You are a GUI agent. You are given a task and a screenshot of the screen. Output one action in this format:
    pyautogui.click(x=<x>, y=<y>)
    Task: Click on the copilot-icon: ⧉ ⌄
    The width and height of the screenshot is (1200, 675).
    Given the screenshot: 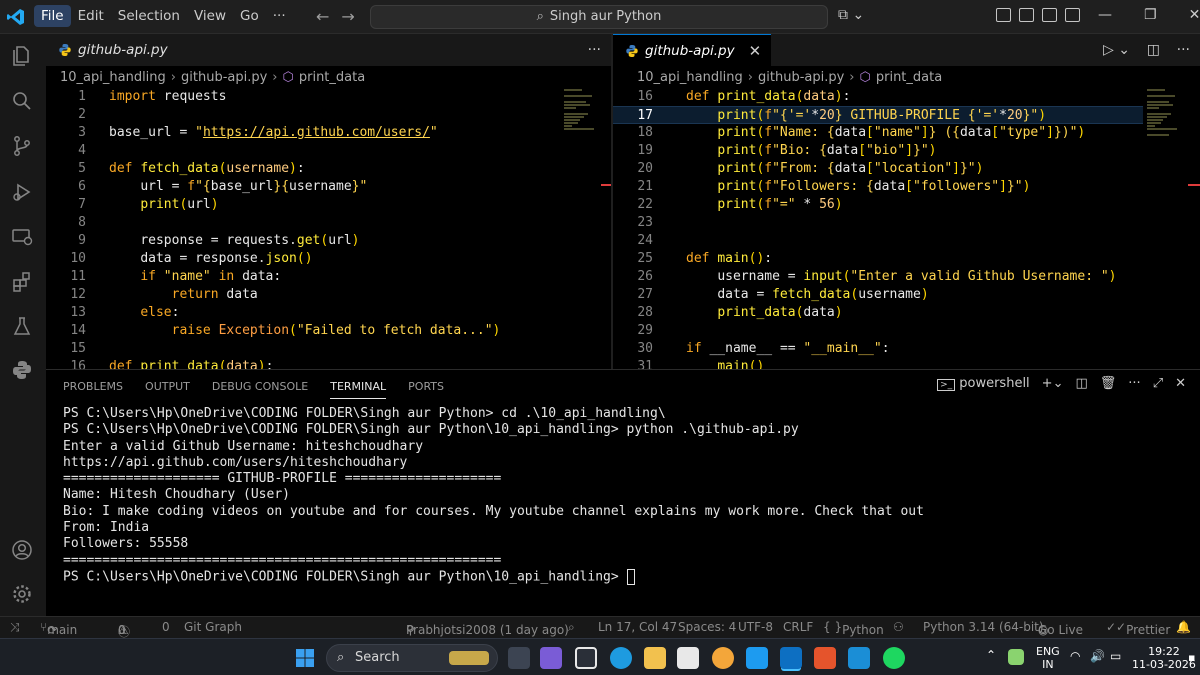 What is the action you would take?
    pyautogui.click(x=851, y=15)
    